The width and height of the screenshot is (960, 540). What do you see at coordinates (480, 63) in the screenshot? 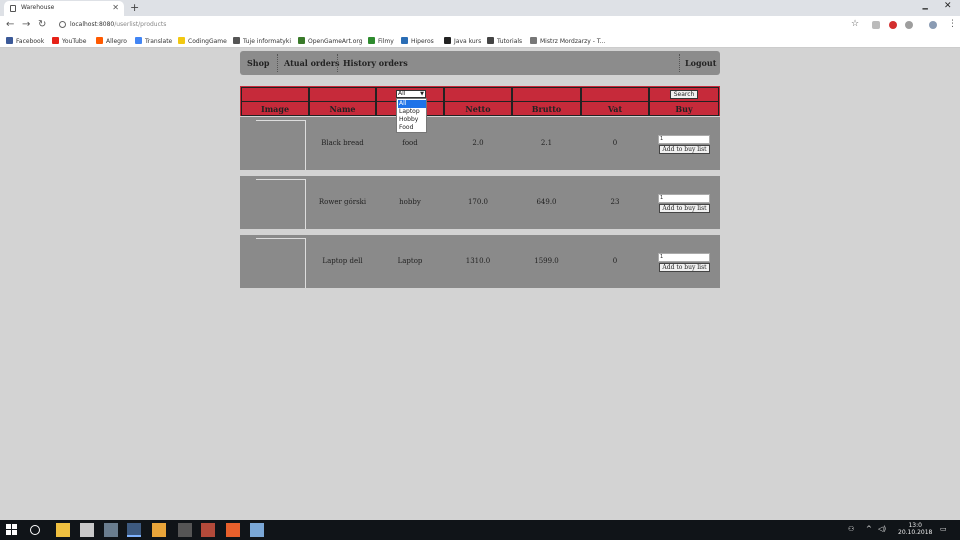
I see `app-navbar: Shop Atual orders History orders Logout` at bounding box center [480, 63].